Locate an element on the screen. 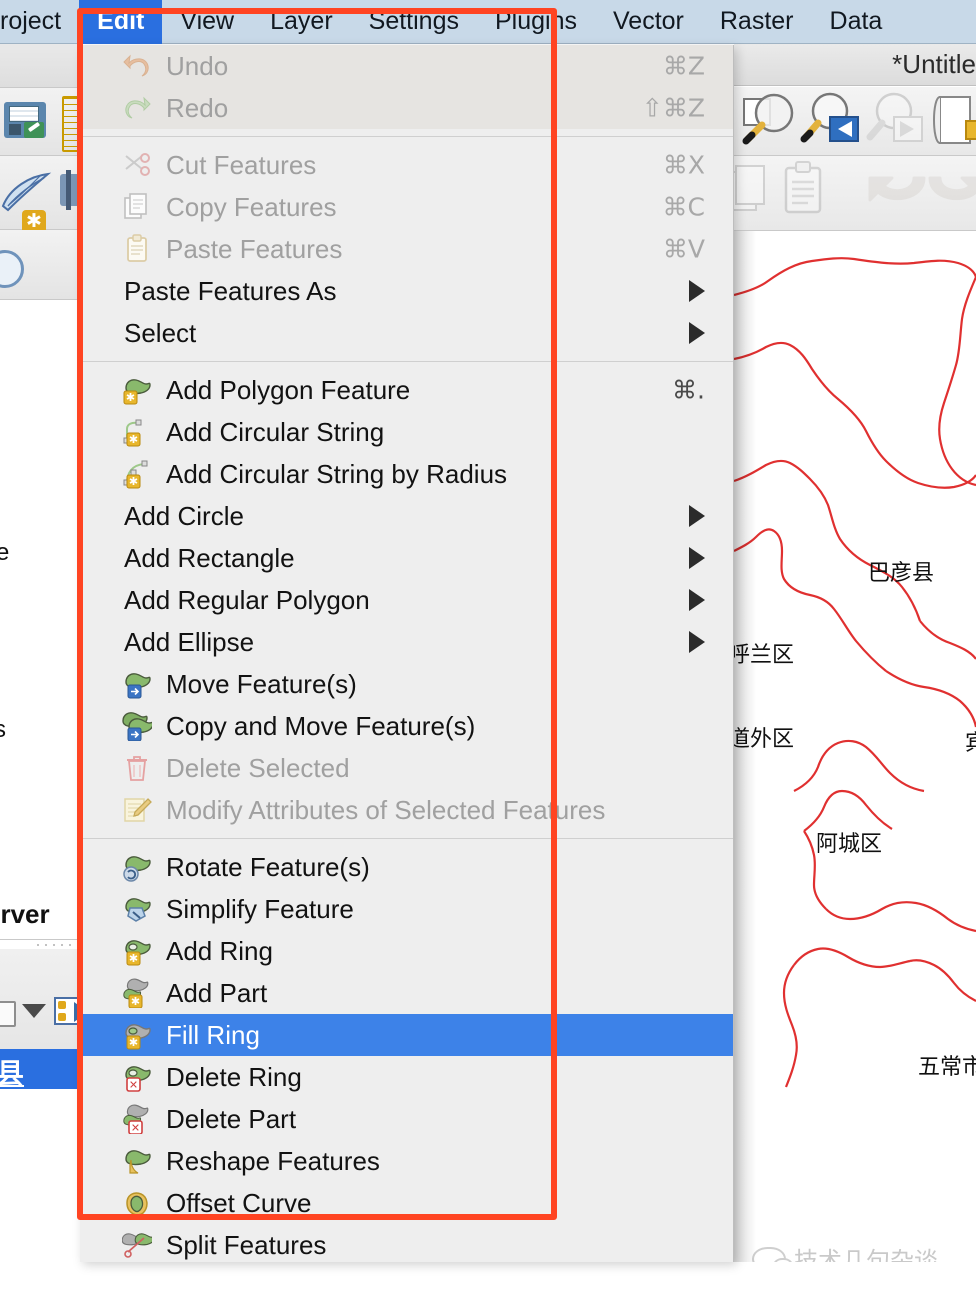 The height and width of the screenshot is (1306, 976). menu-item-label: Add Ring is located at coordinates (219, 950).